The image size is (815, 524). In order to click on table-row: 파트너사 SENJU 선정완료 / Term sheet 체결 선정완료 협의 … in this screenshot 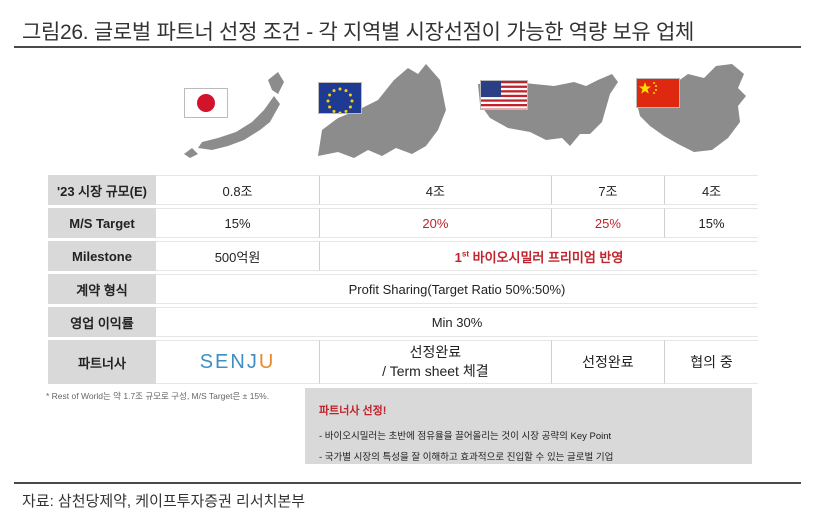, I will do `click(403, 362)`.